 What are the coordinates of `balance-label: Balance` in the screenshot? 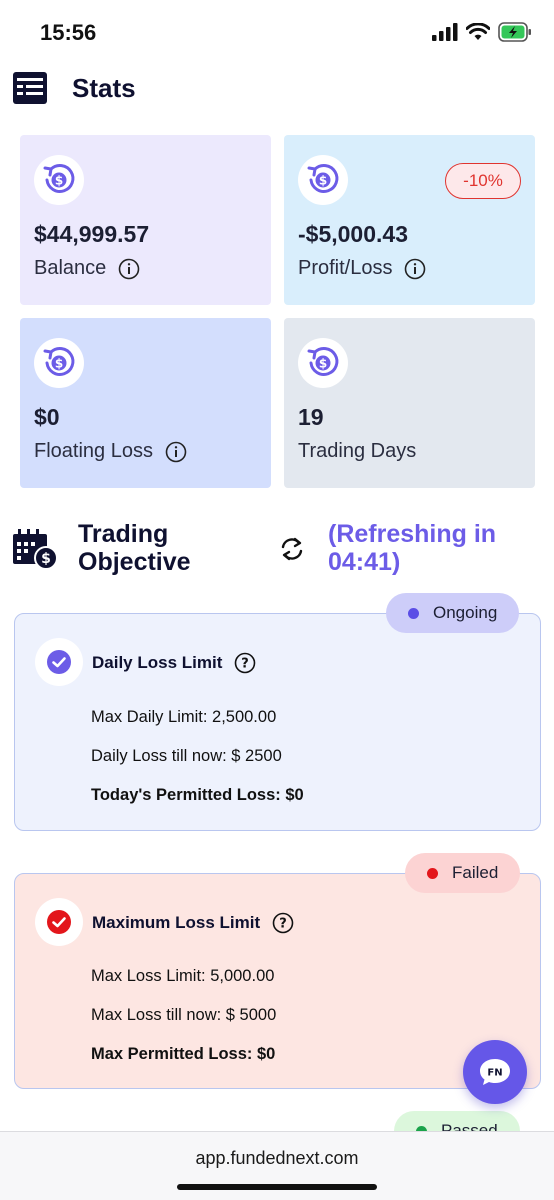 It's located at (70, 268).